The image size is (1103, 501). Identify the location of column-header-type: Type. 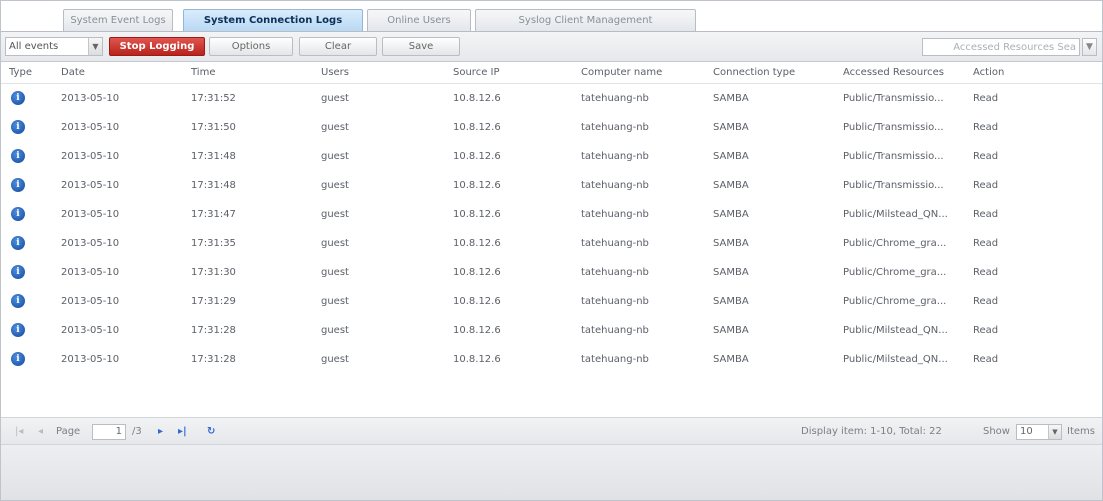
(20, 73).